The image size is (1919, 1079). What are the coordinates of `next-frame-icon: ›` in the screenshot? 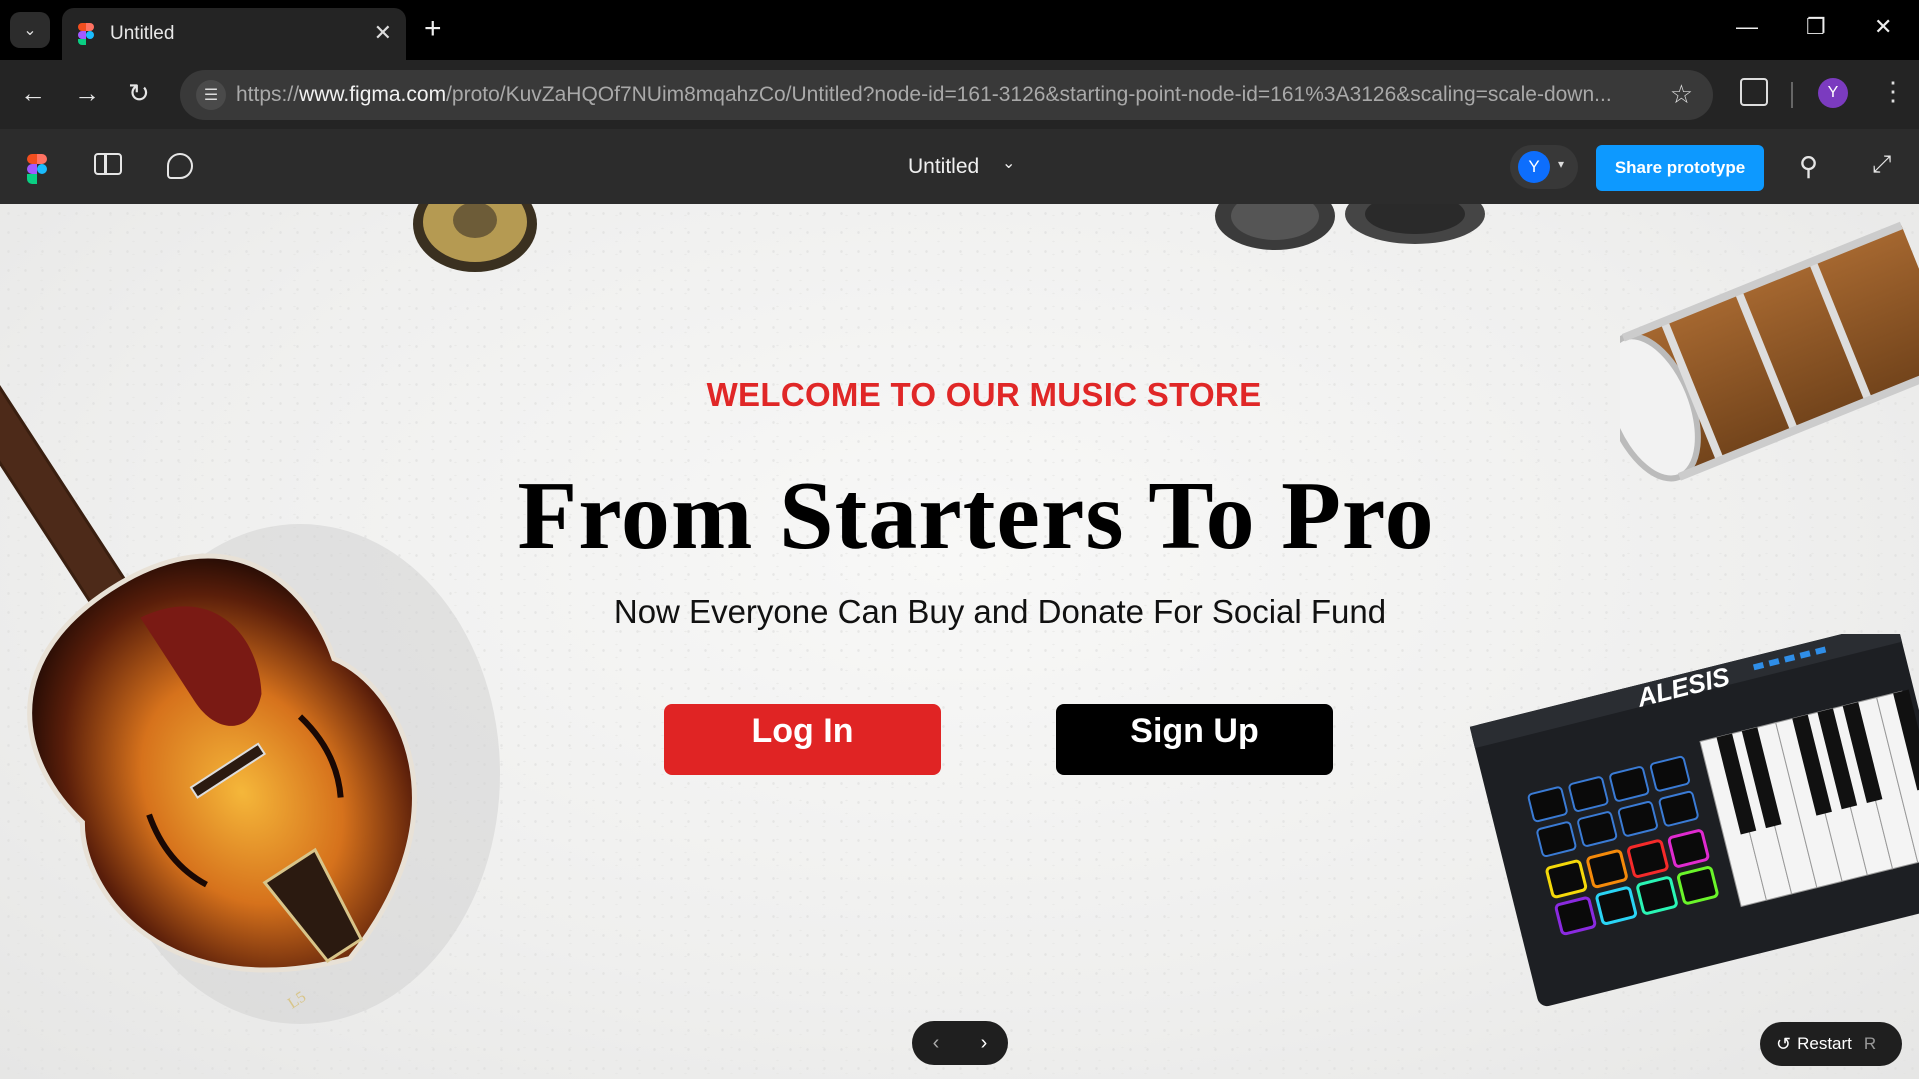 It's located at (984, 1043).